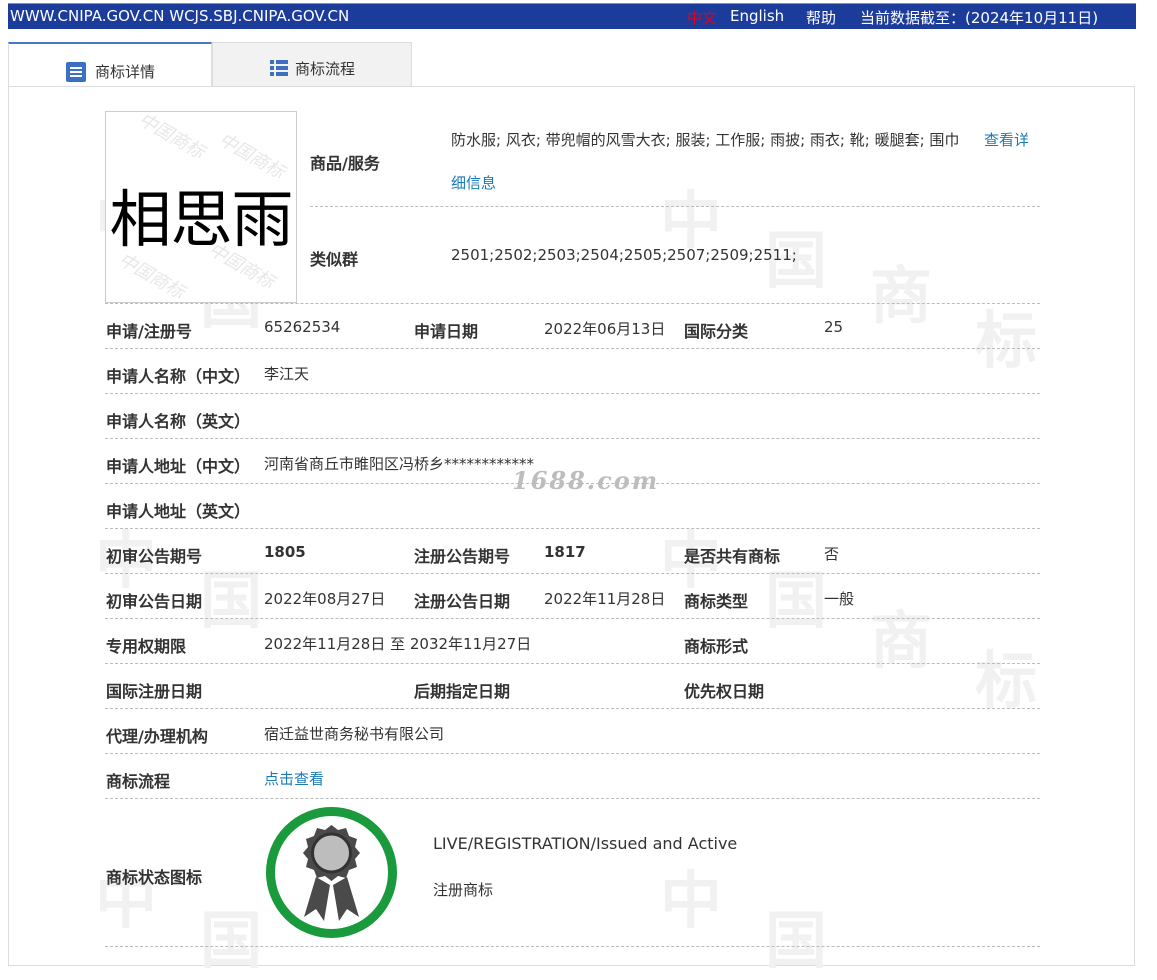 The height and width of the screenshot is (980, 1157). What do you see at coordinates (294, 778) in the screenshot?
I see `process-view-link: 点击查看` at bounding box center [294, 778].